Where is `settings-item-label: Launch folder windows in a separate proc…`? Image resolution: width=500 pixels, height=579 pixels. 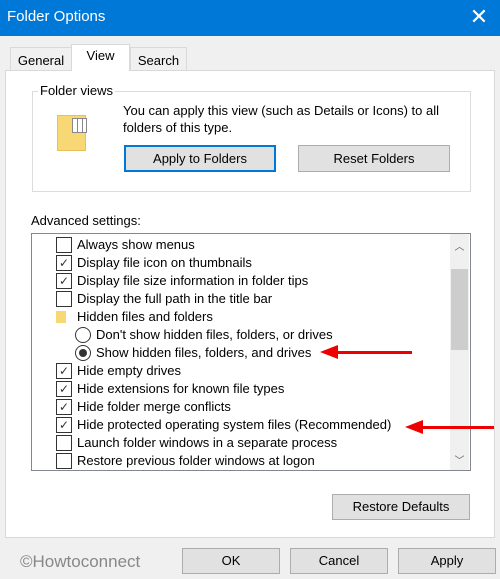 settings-item-label: Launch folder windows in a separate proc… is located at coordinates (207, 442).